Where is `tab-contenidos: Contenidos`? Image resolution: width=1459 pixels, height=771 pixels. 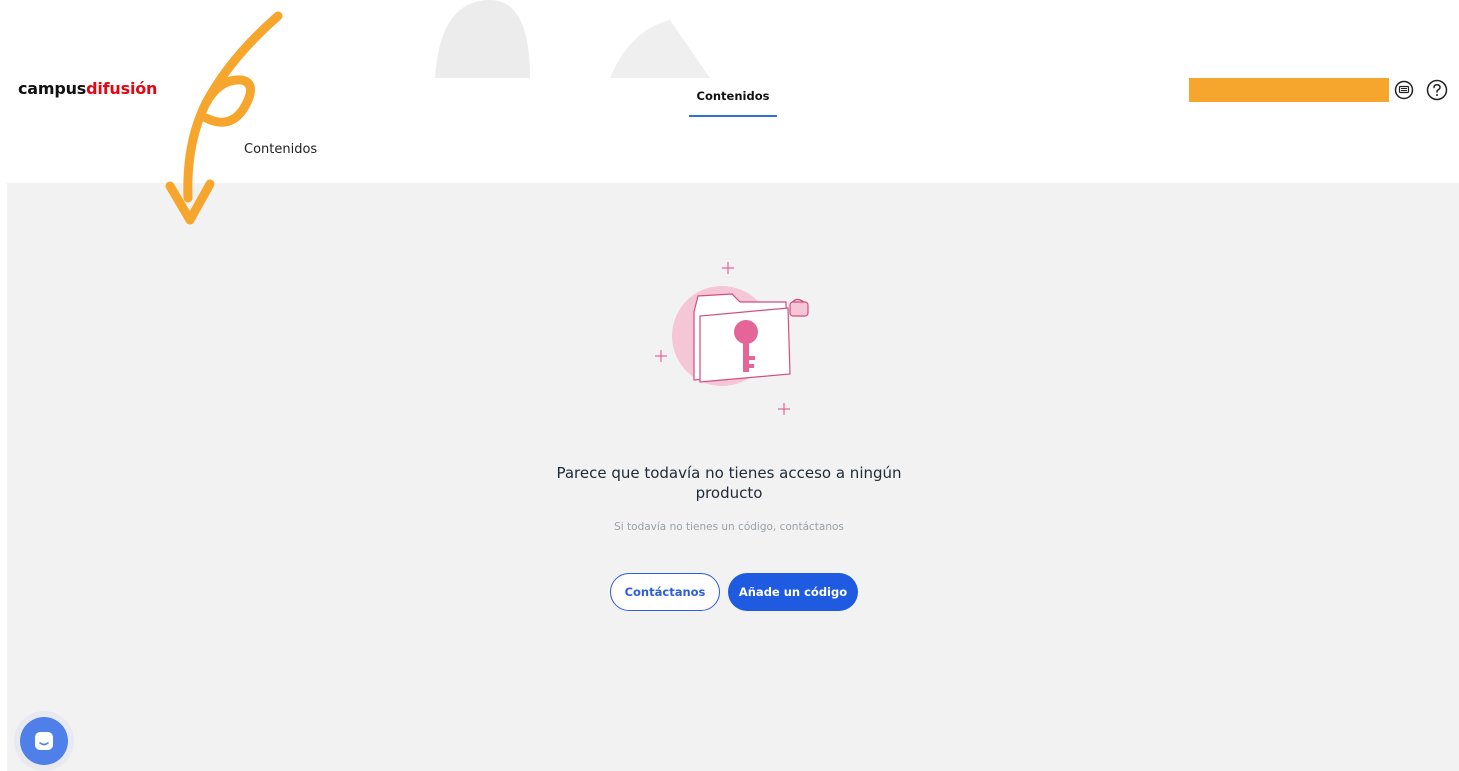
tab-contenidos: Contenidos is located at coordinates (733, 103).